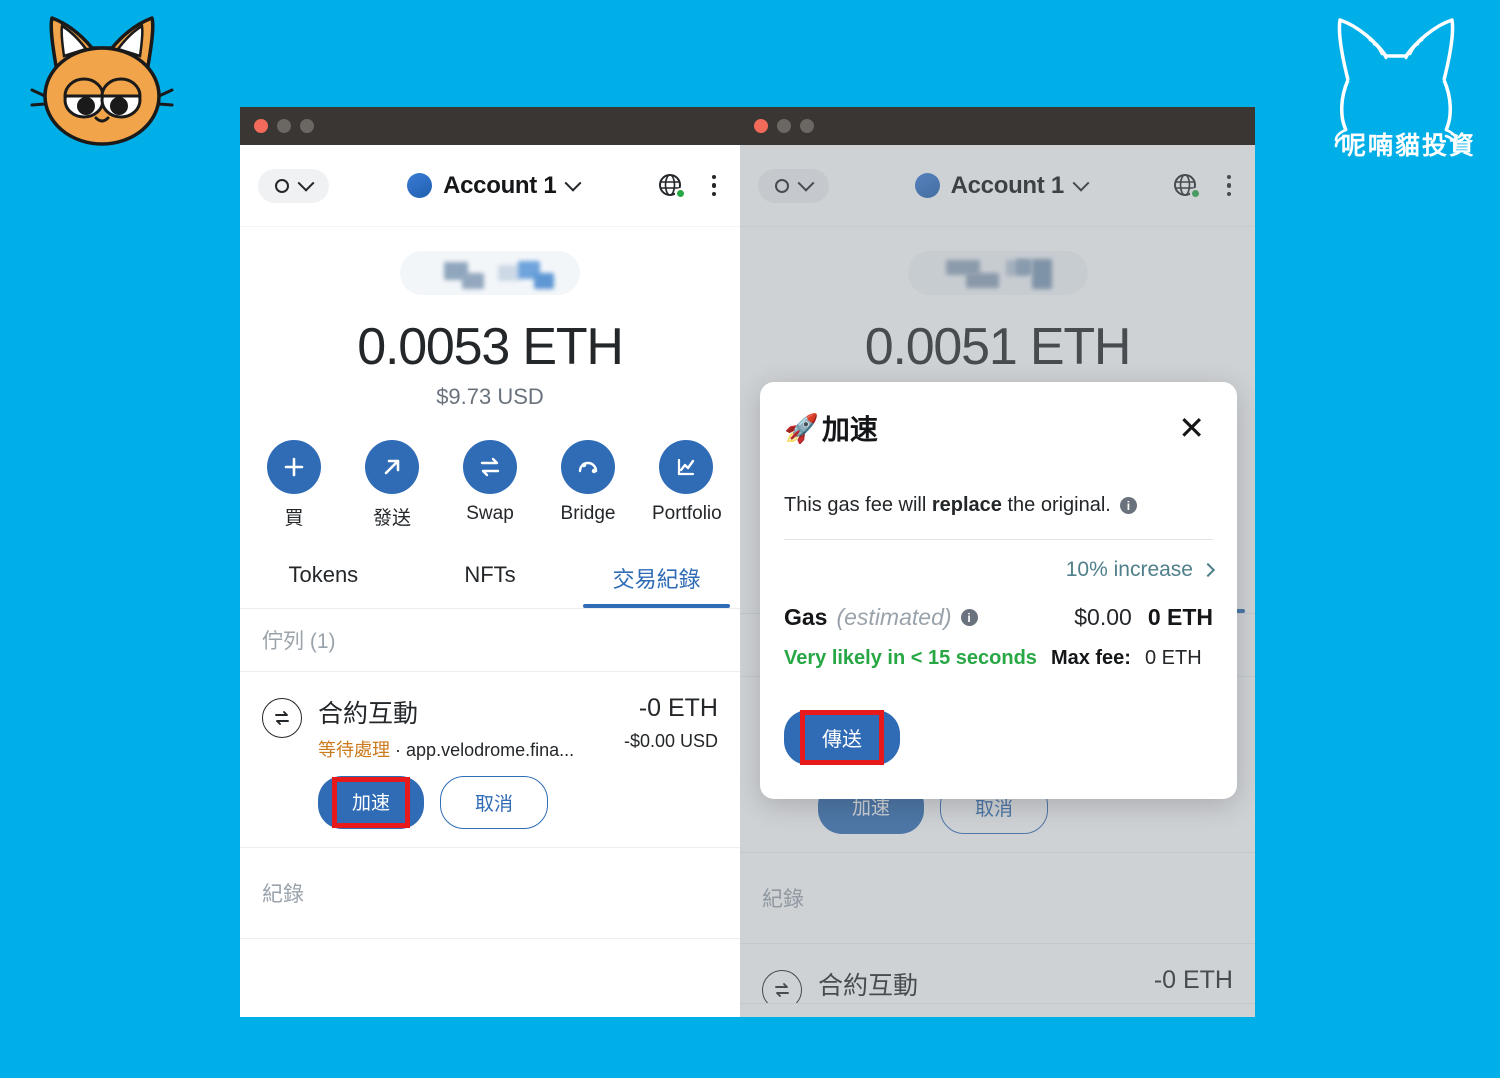 The image size is (1500, 1078). I want to click on close-x-icon: ✕, so click(1191, 428).